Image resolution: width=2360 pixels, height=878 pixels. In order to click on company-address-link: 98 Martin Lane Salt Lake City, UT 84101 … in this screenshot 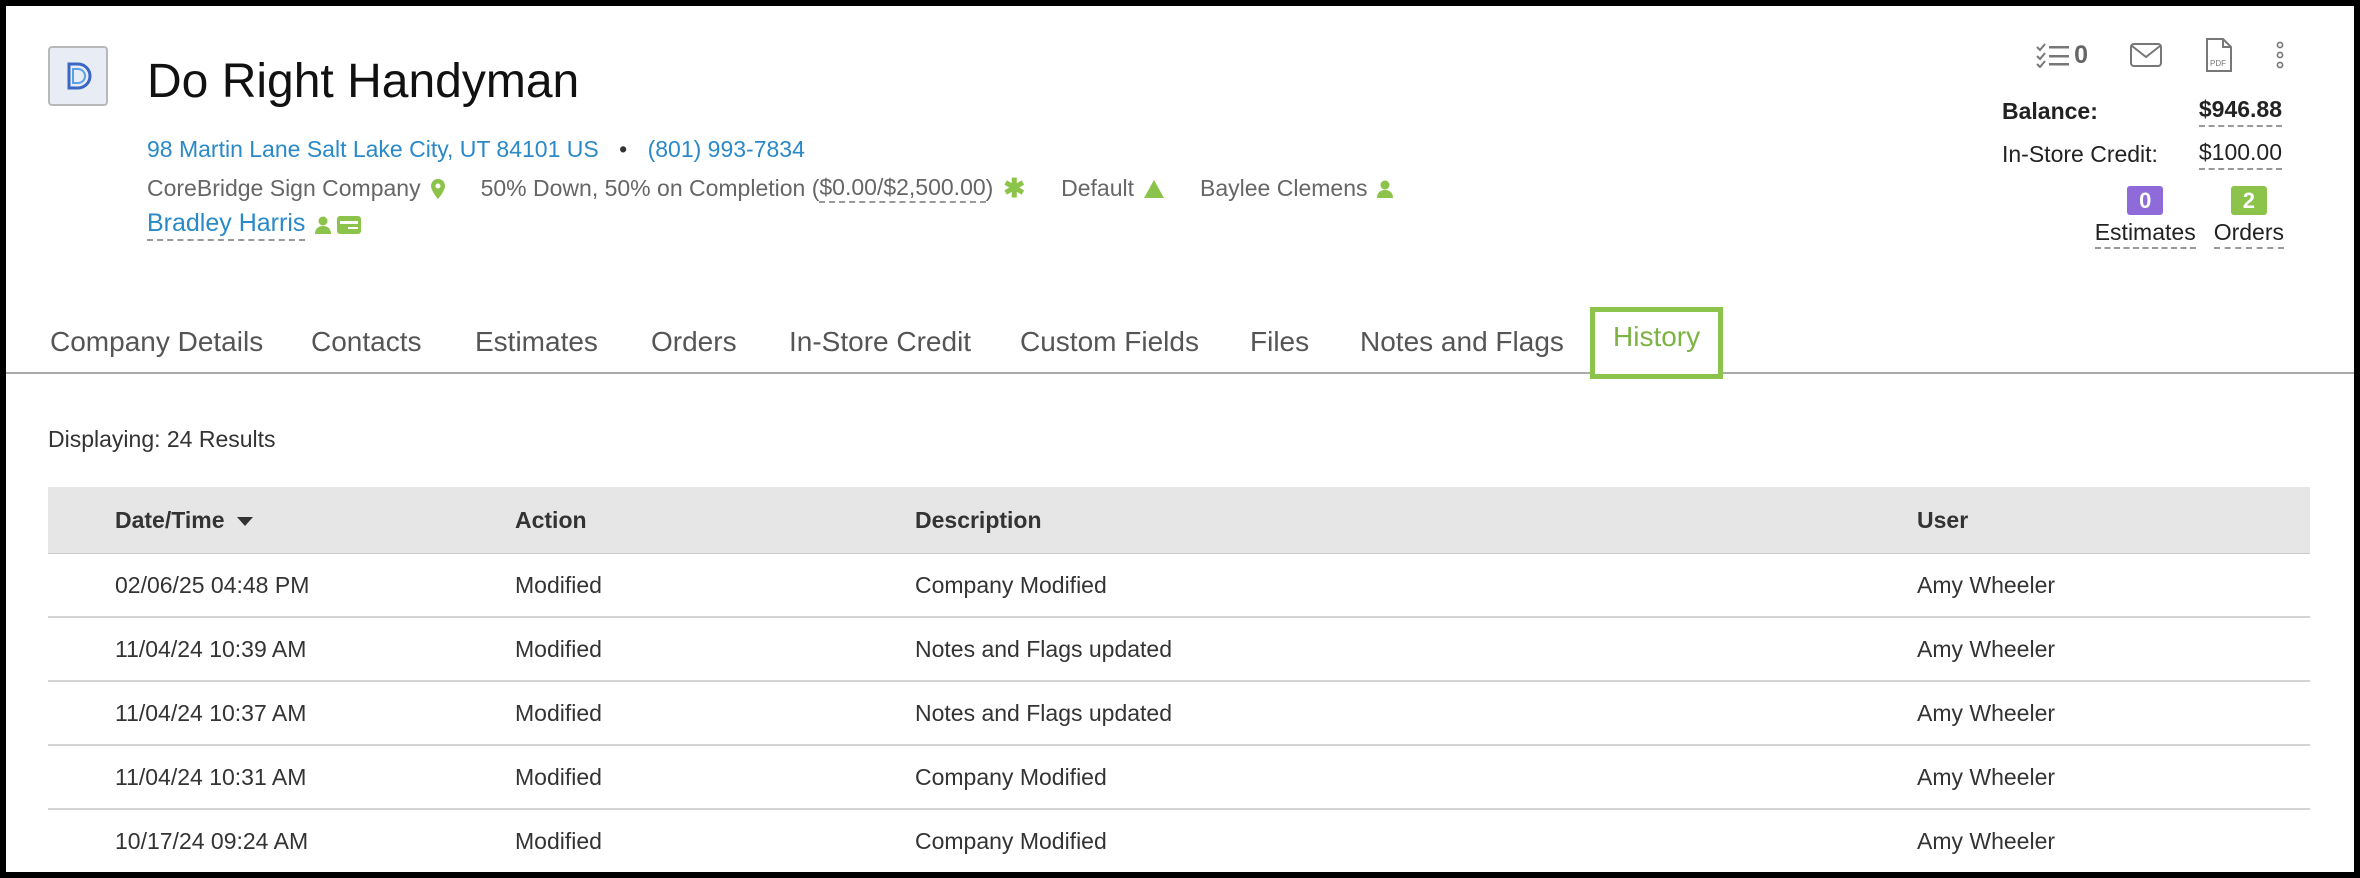, I will do `click(373, 149)`.